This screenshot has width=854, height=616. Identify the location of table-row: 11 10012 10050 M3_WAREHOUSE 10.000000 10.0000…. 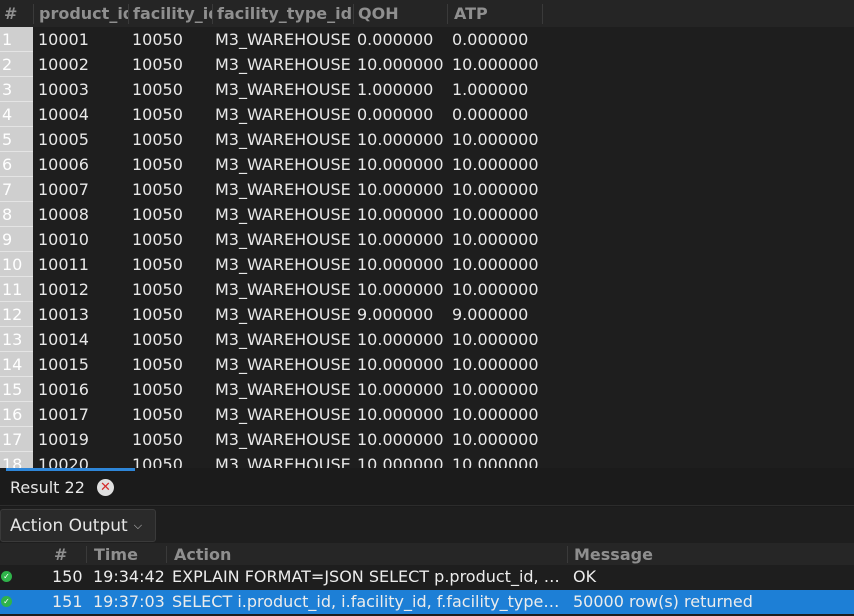
(427, 289).